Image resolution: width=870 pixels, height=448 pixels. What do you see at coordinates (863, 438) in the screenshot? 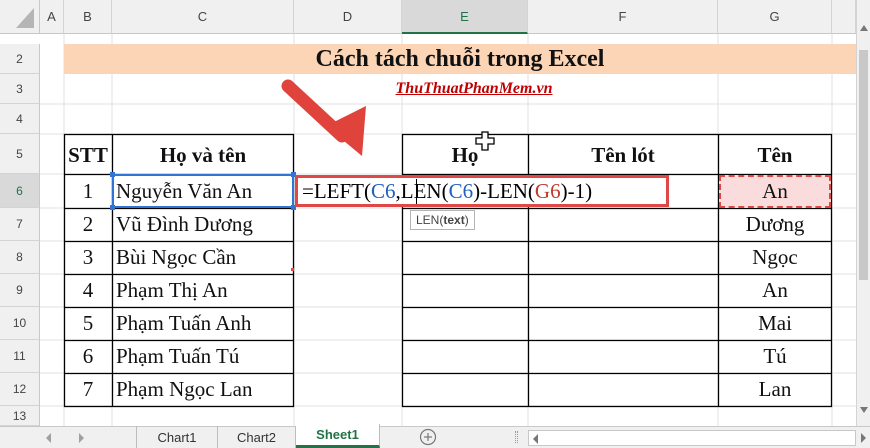
I see `hscroll-right-icon` at bounding box center [863, 438].